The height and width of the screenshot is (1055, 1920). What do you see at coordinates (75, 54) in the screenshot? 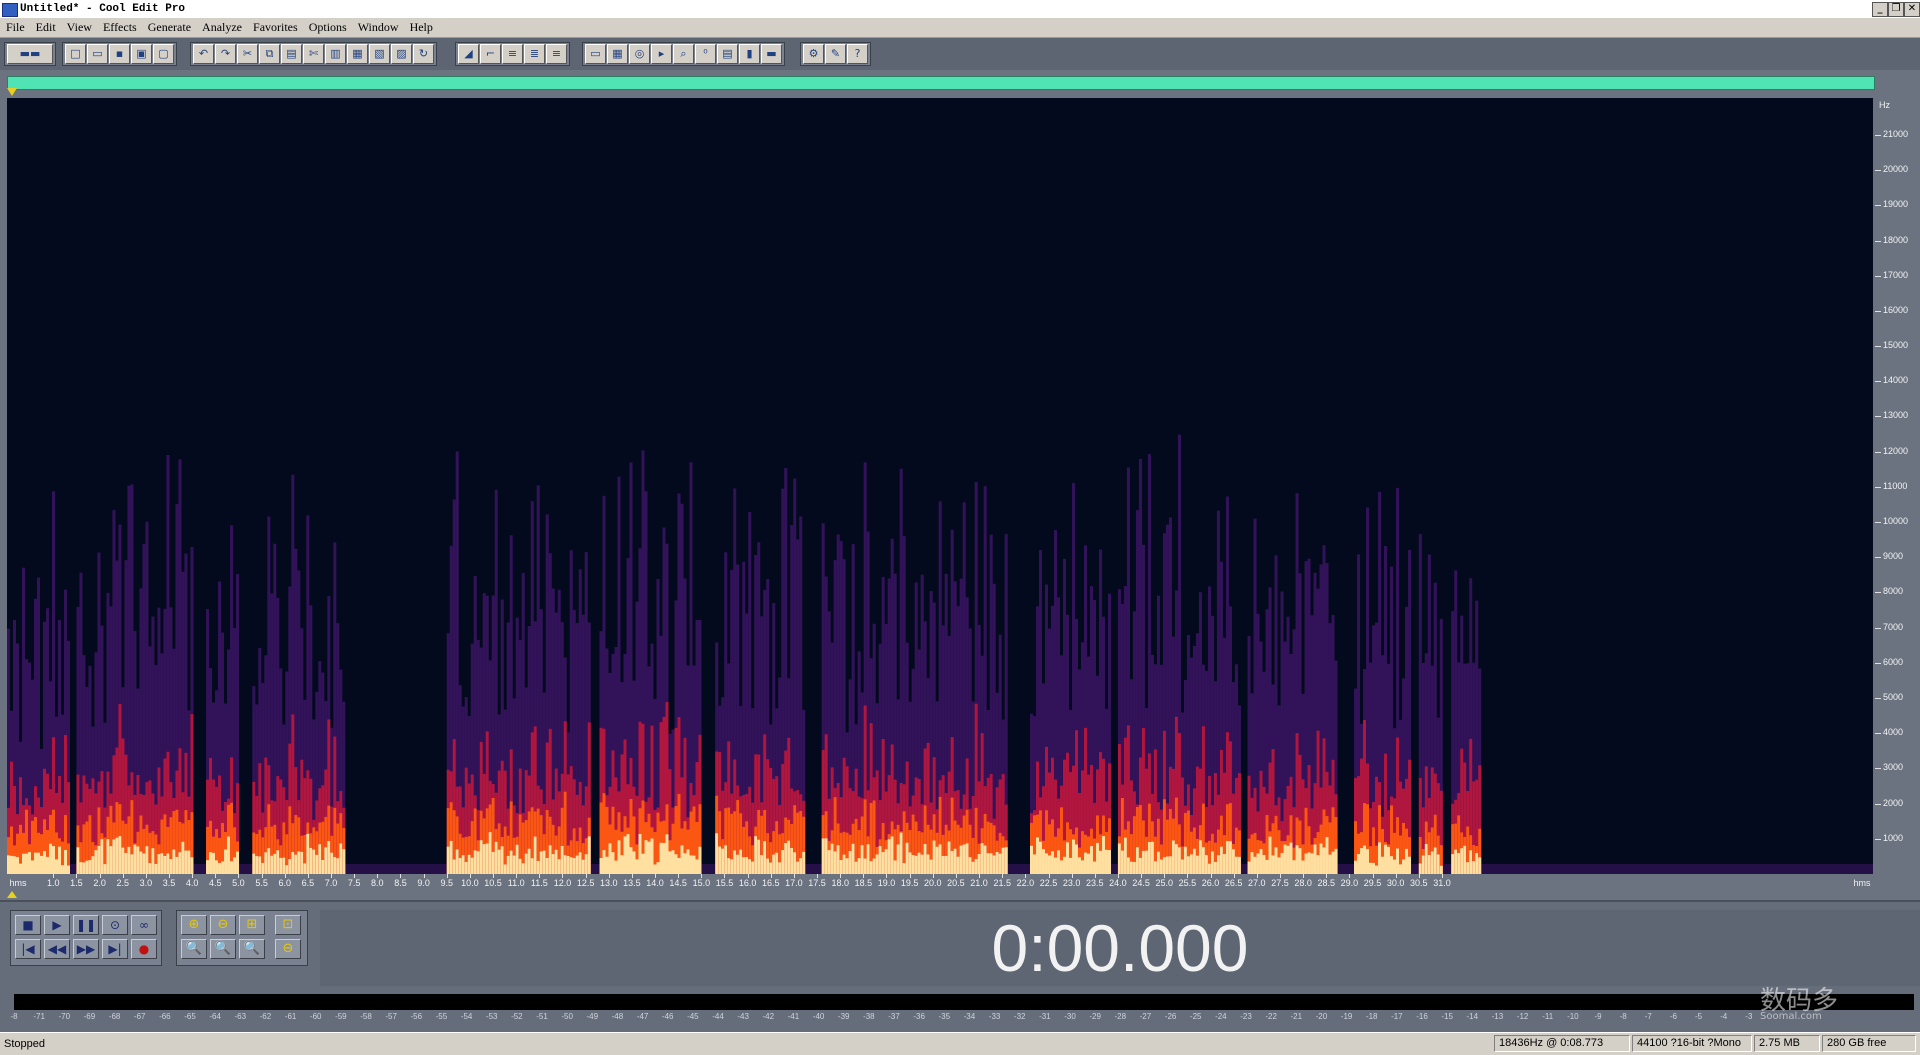
I see `new-file-icon: □` at bounding box center [75, 54].